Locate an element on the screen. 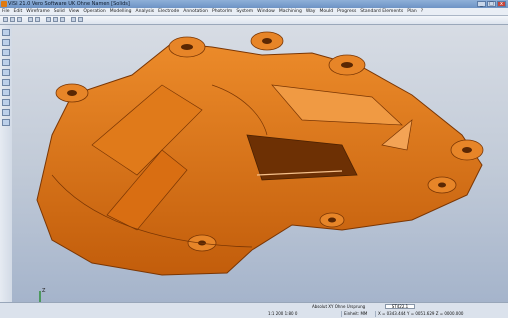  new-file-icon is located at coordinates (5, 19).